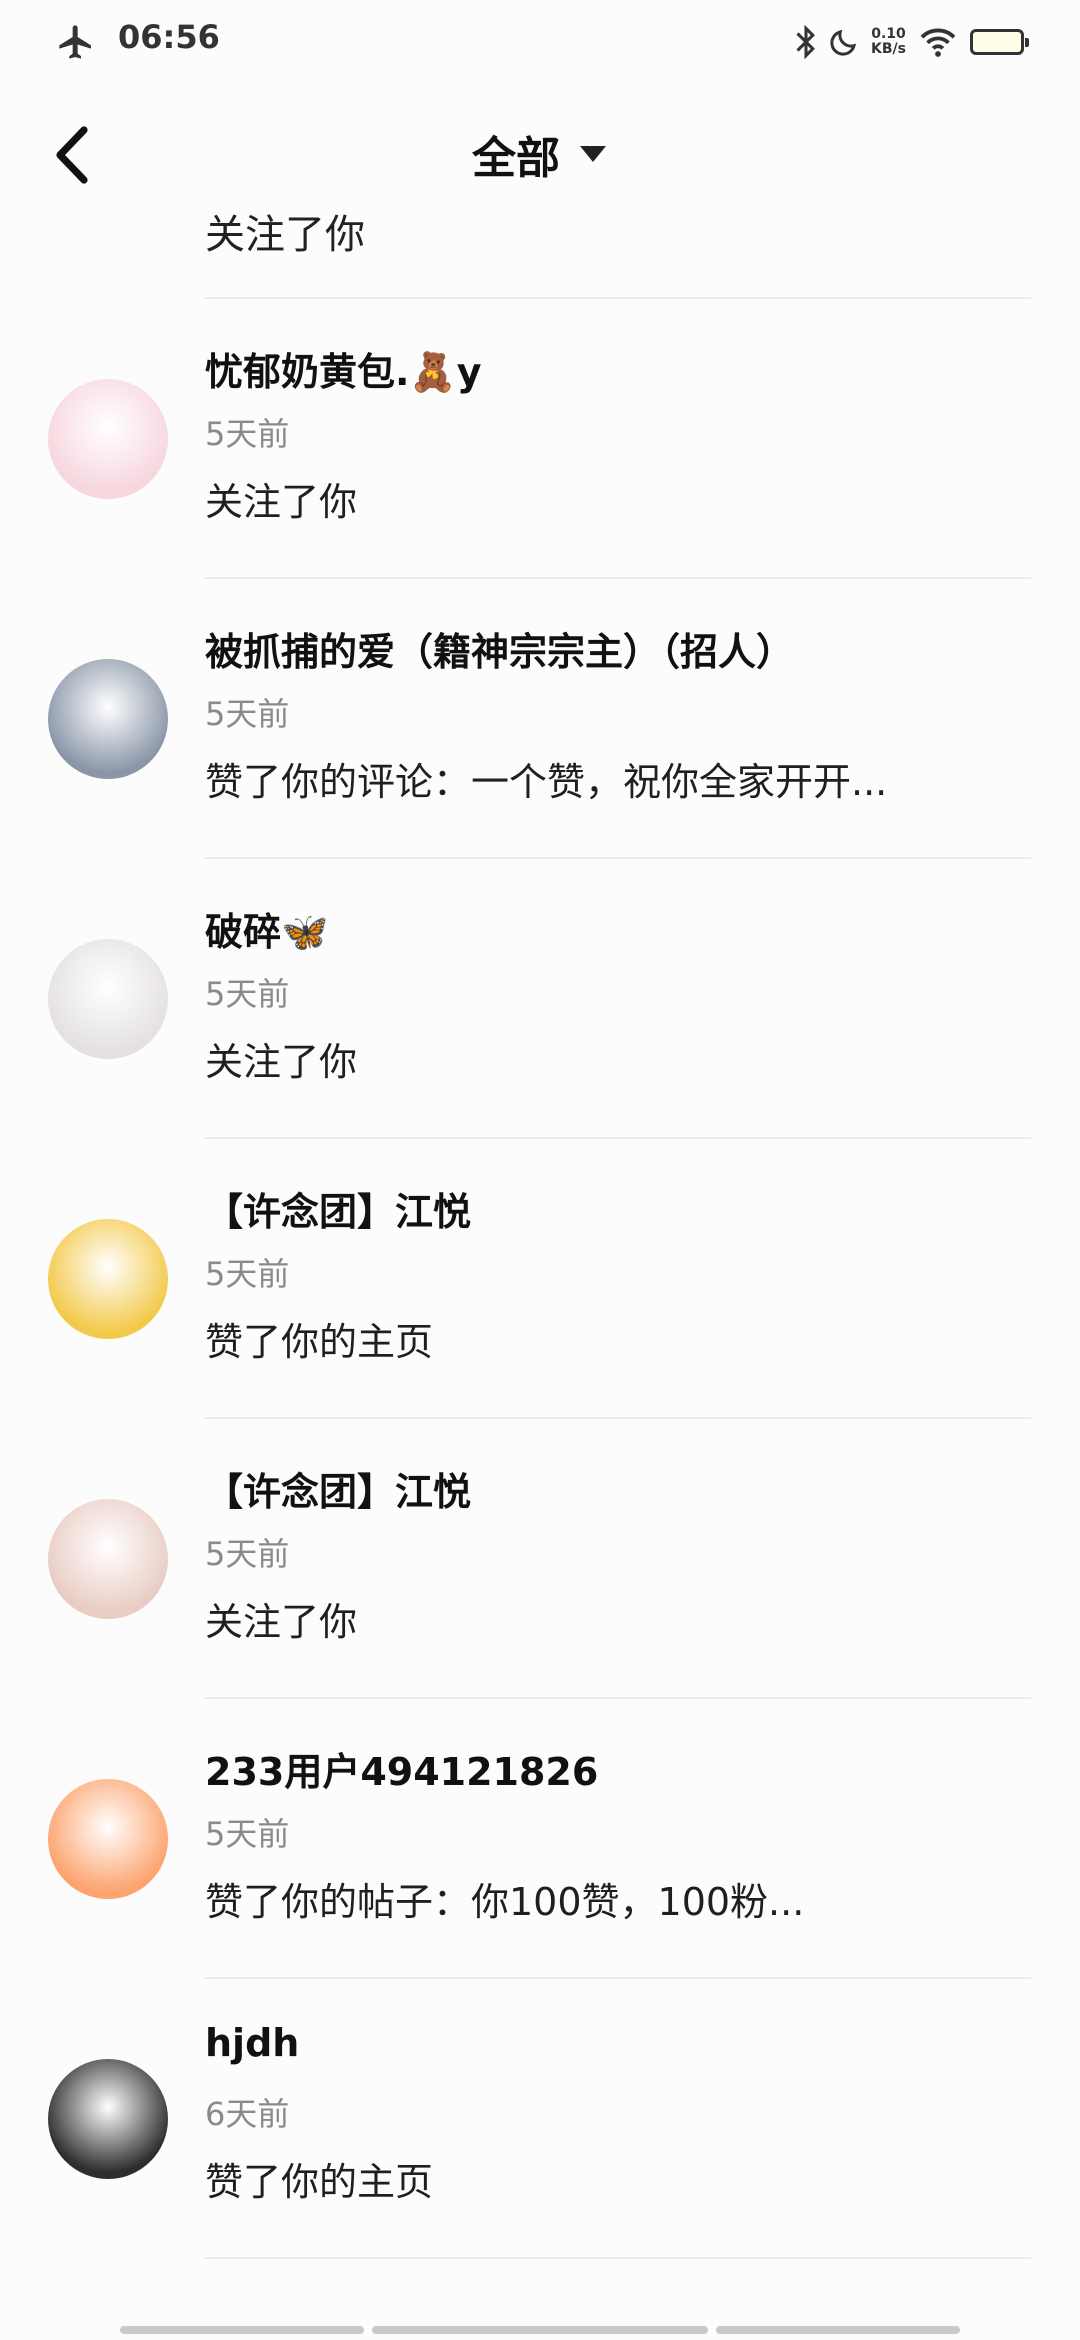 The height and width of the screenshot is (2340, 1080). I want to click on net-speed-value: 0.10, so click(888, 34).